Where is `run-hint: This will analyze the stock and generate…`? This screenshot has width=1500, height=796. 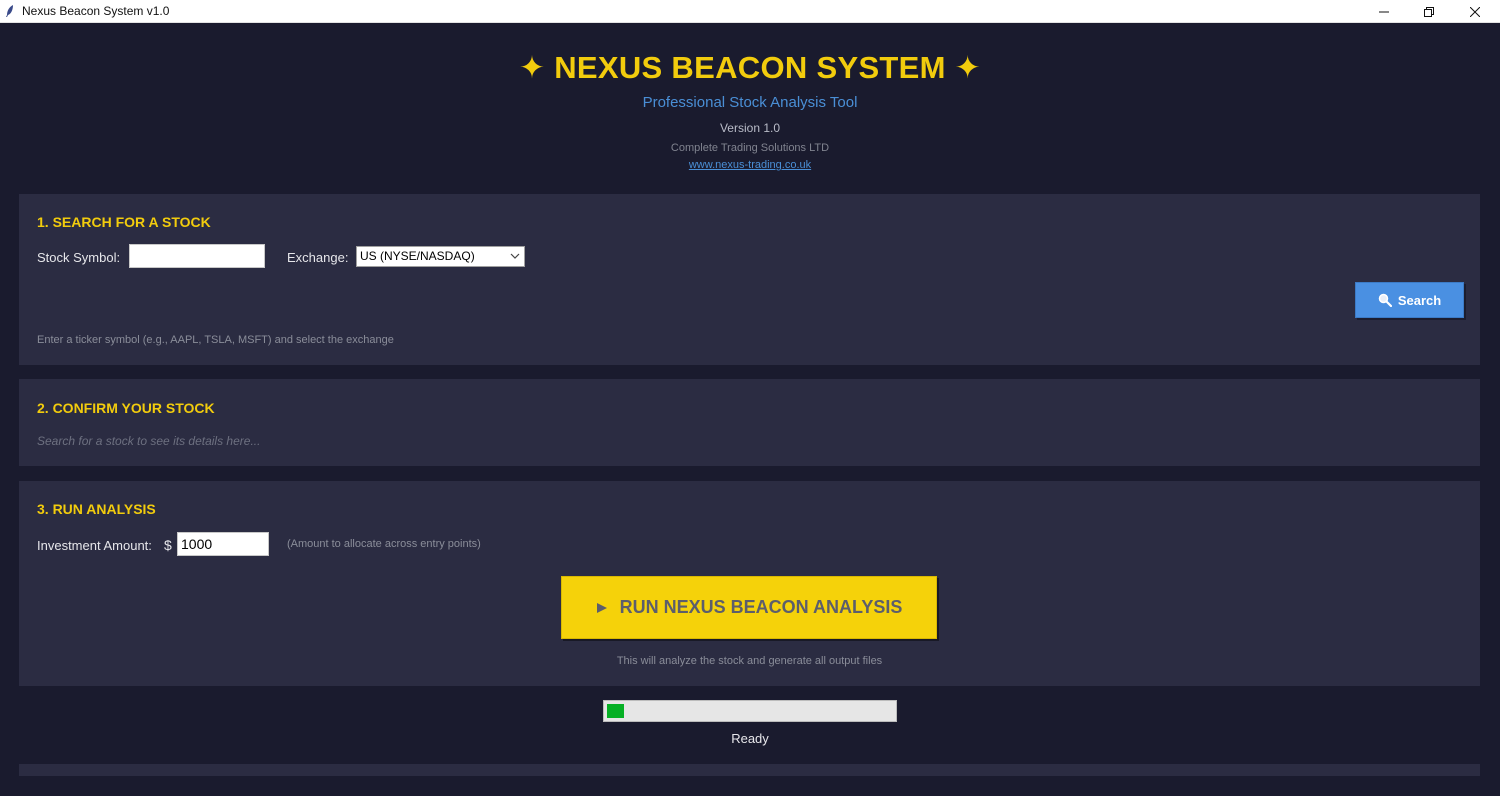
run-hint: This will analyze the stock and generate… is located at coordinates (749, 661).